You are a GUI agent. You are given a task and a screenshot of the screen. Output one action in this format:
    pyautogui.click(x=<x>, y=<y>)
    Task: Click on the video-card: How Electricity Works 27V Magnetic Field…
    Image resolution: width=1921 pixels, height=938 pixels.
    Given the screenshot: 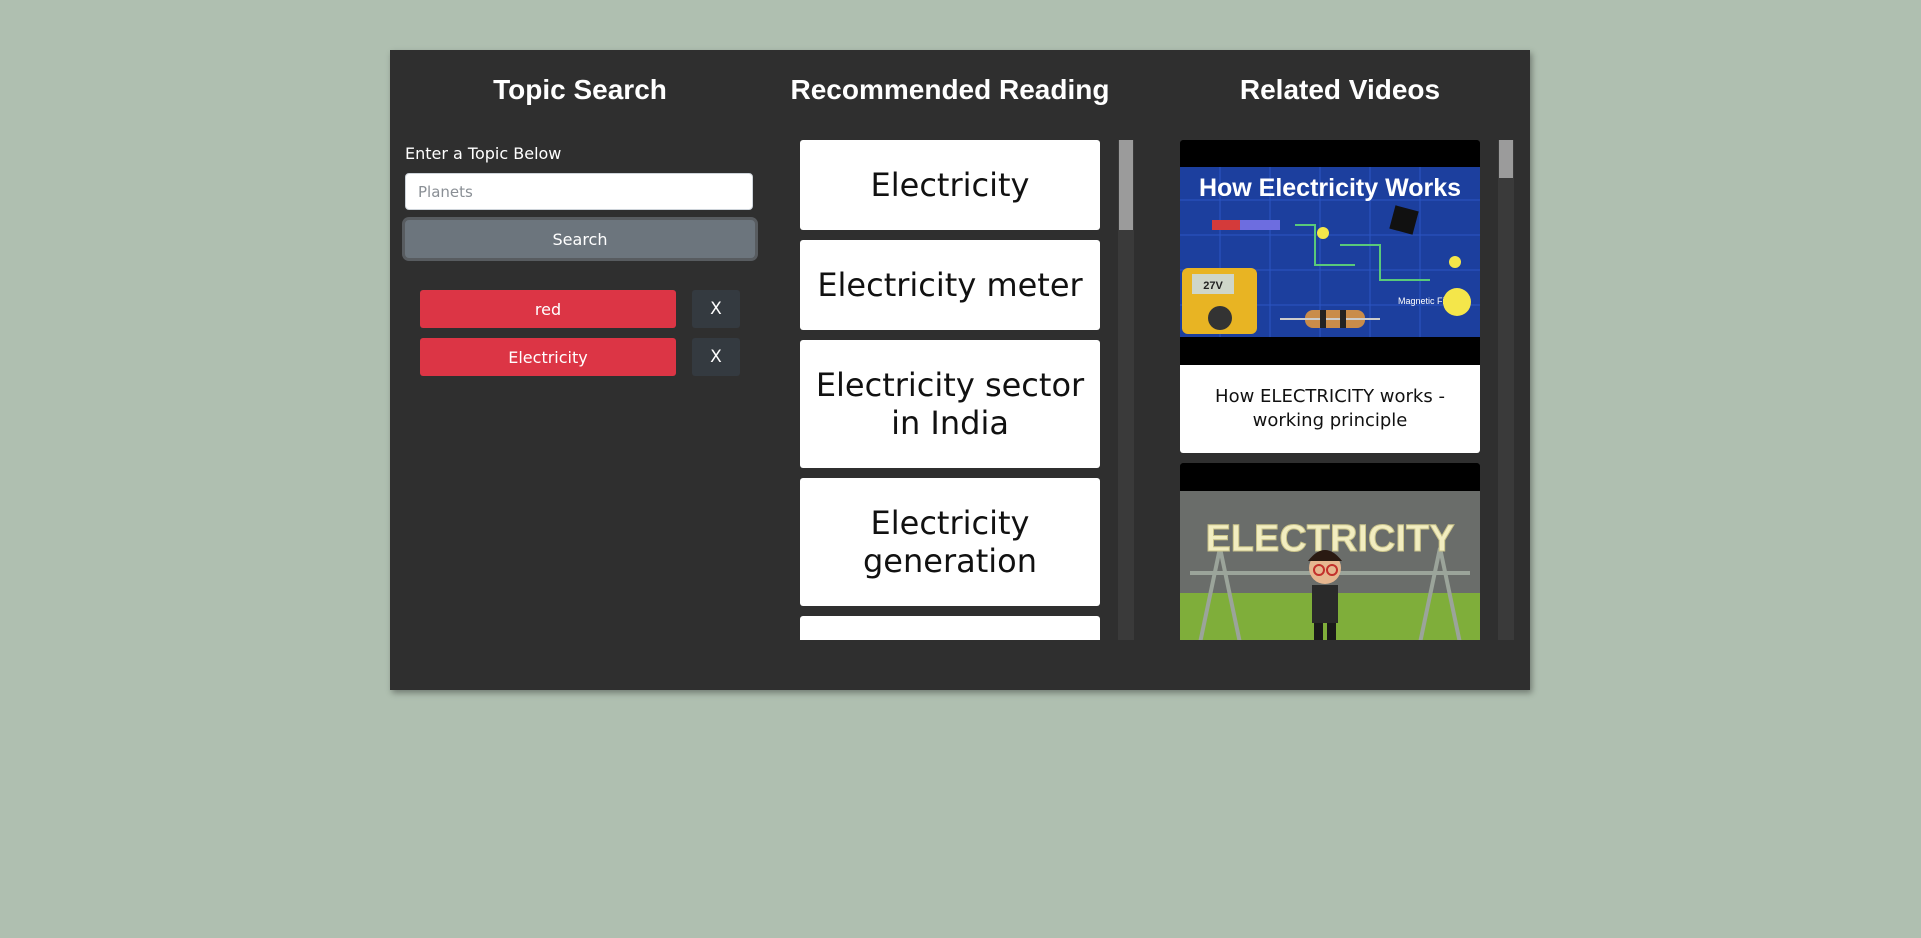 What is the action you would take?
    pyautogui.click(x=1330, y=296)
    